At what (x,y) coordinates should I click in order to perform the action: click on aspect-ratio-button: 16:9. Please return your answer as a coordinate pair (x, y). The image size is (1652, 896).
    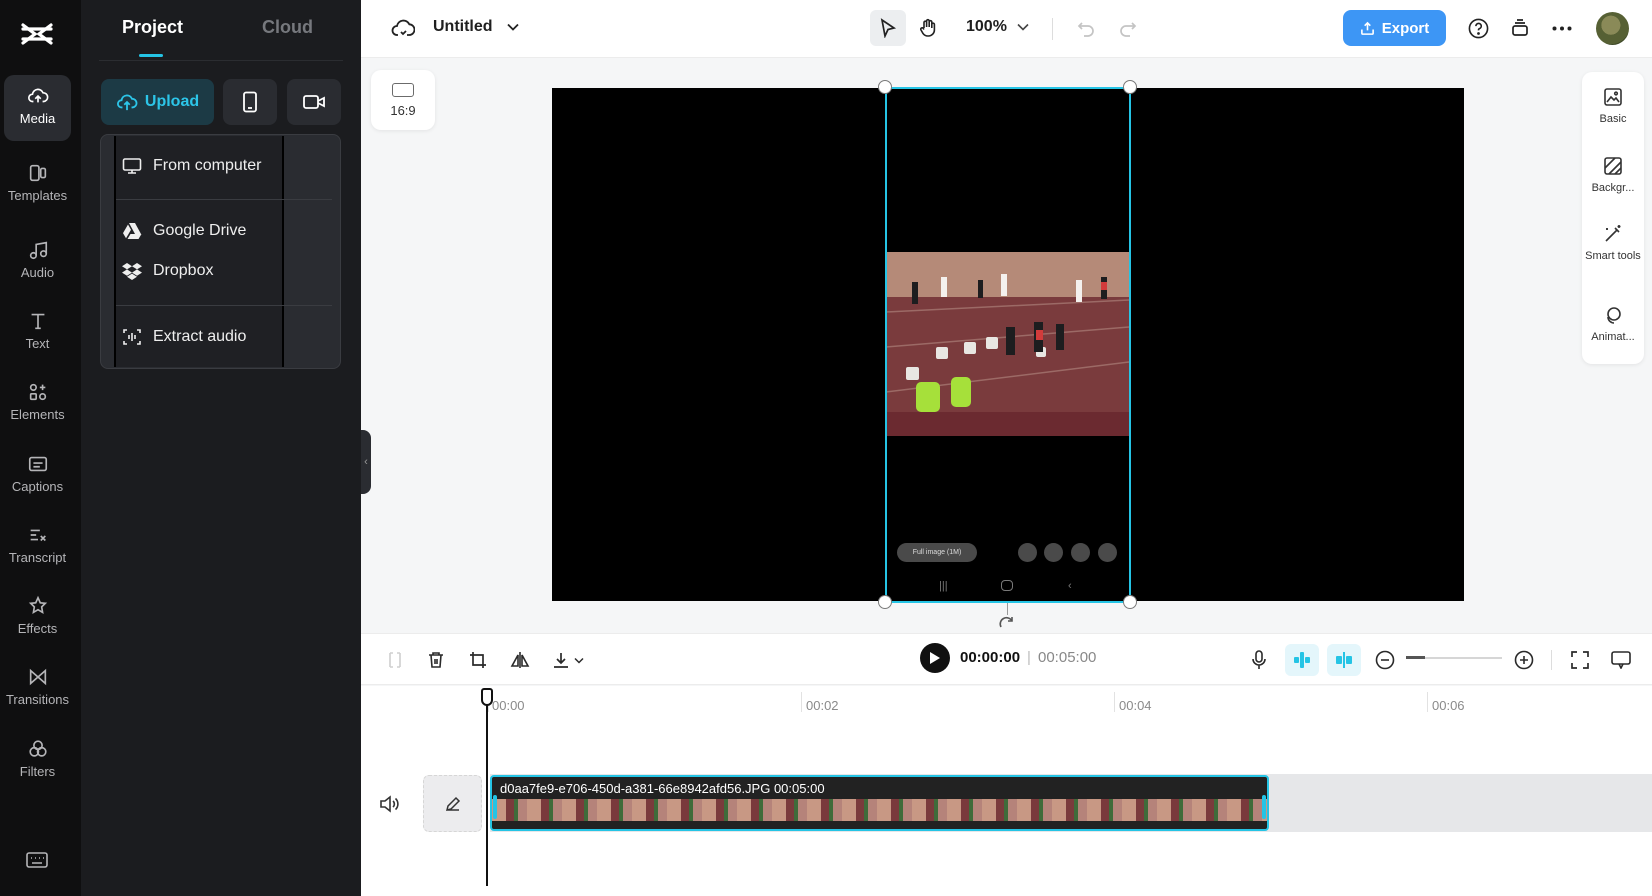
    Looking at the image, I should click on (403, 100).